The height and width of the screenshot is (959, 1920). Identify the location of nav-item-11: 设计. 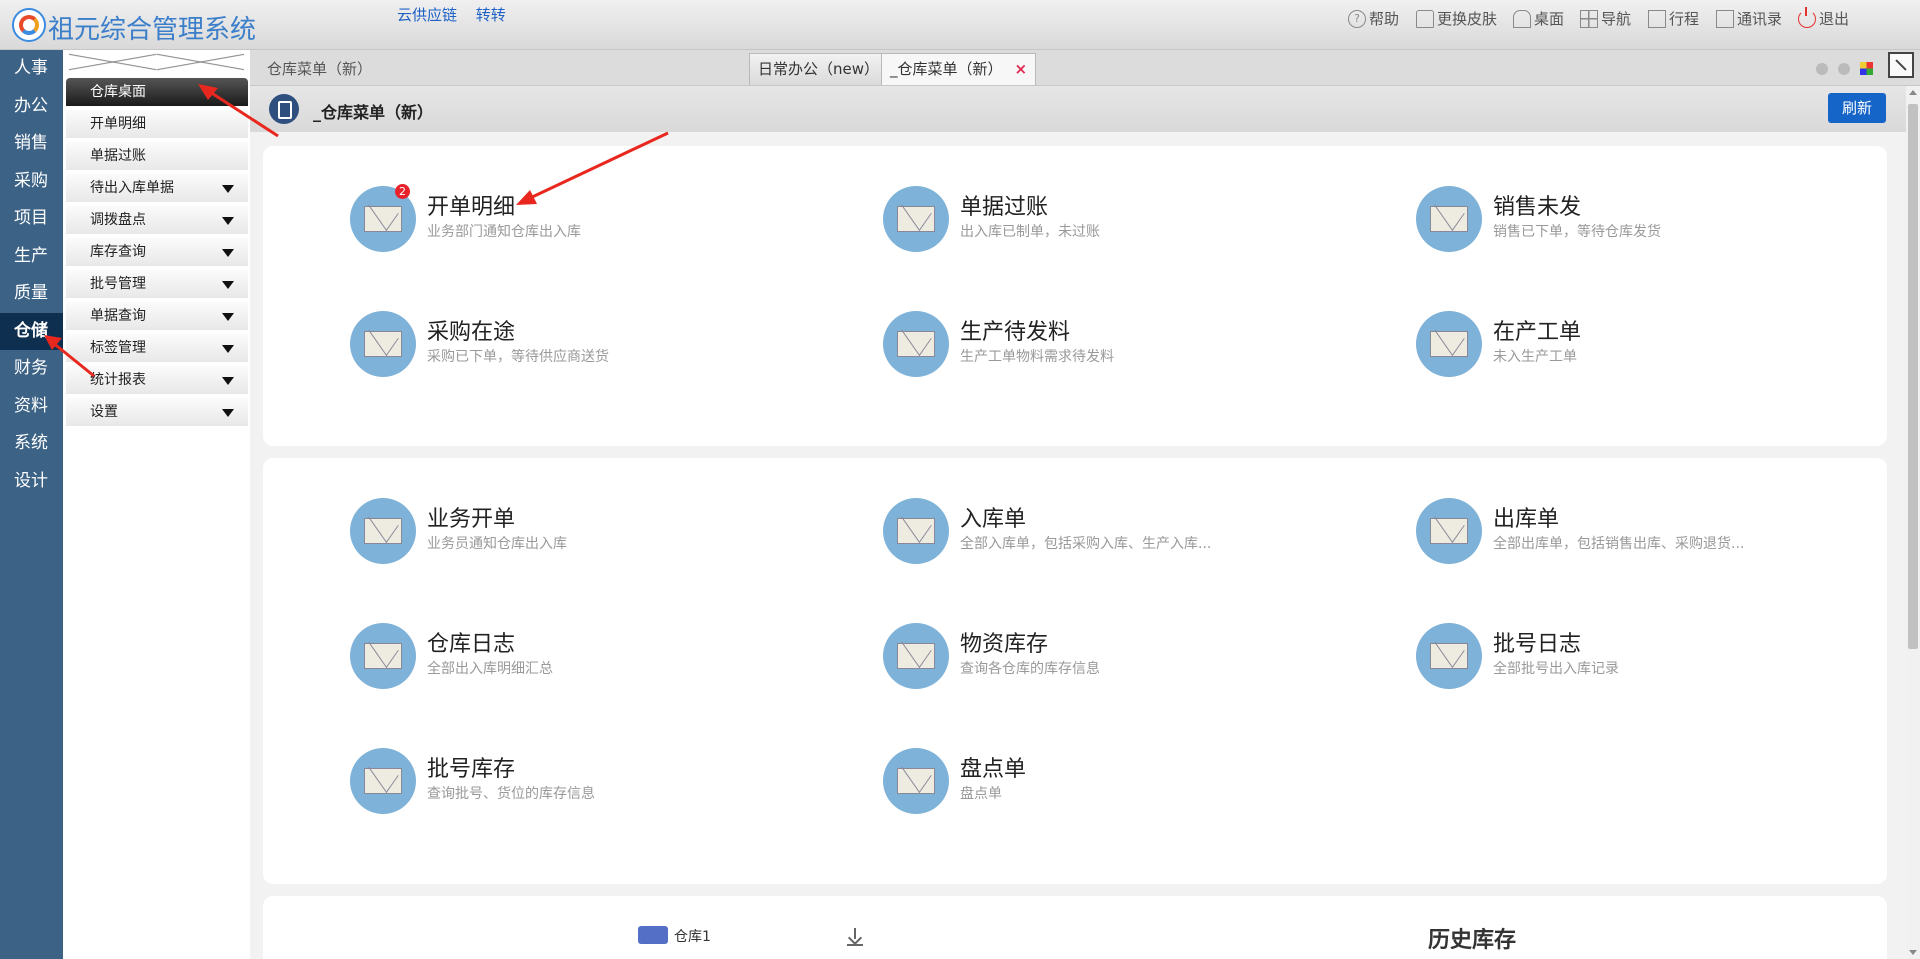
(31, 482).